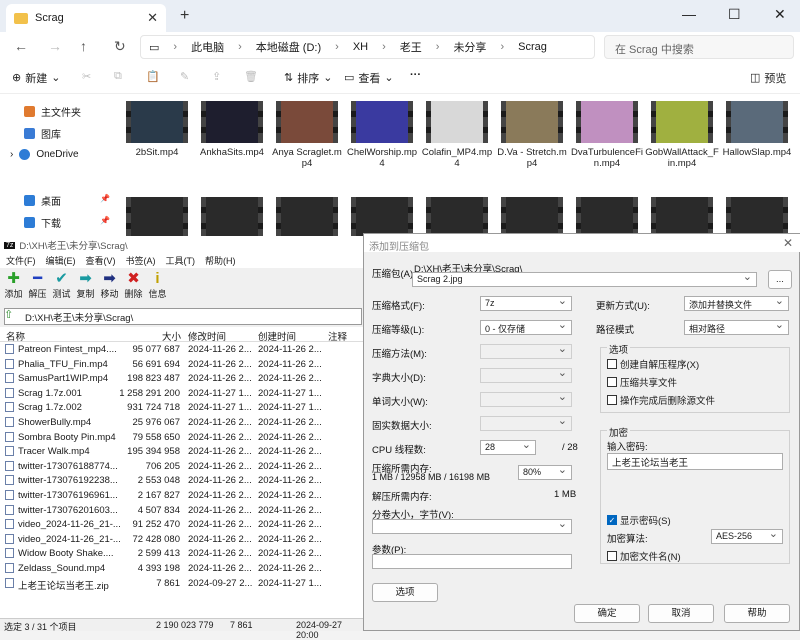  I want to click on col-created: 创建时间, so click(277, 336).